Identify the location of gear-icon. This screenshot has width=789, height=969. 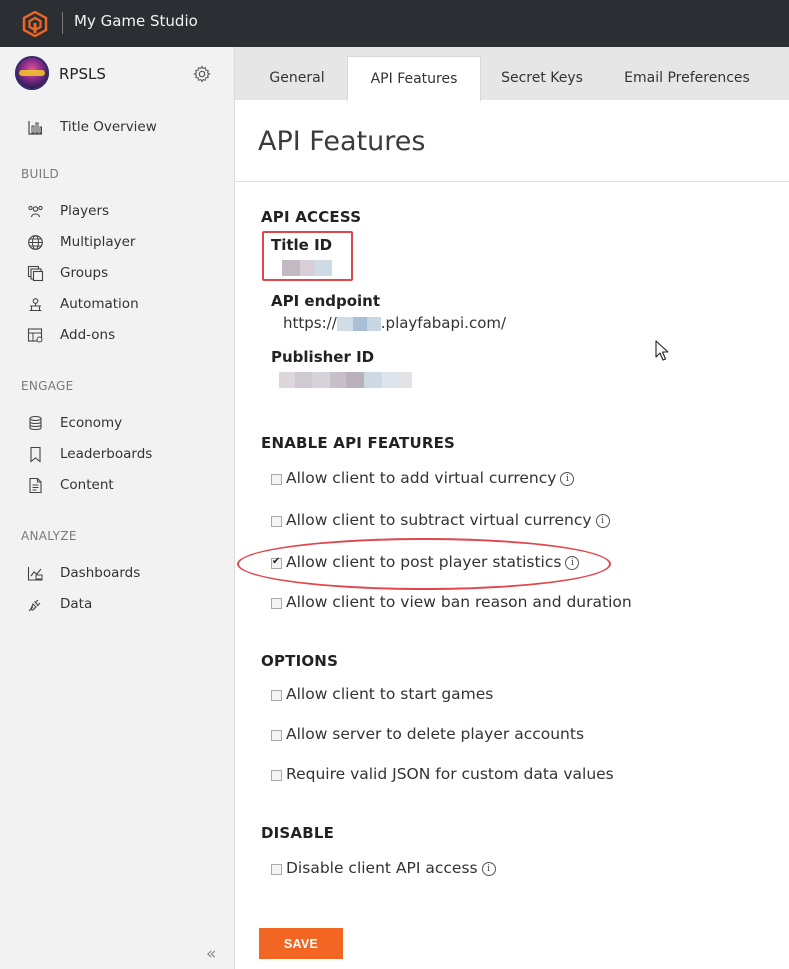
(202, 74).